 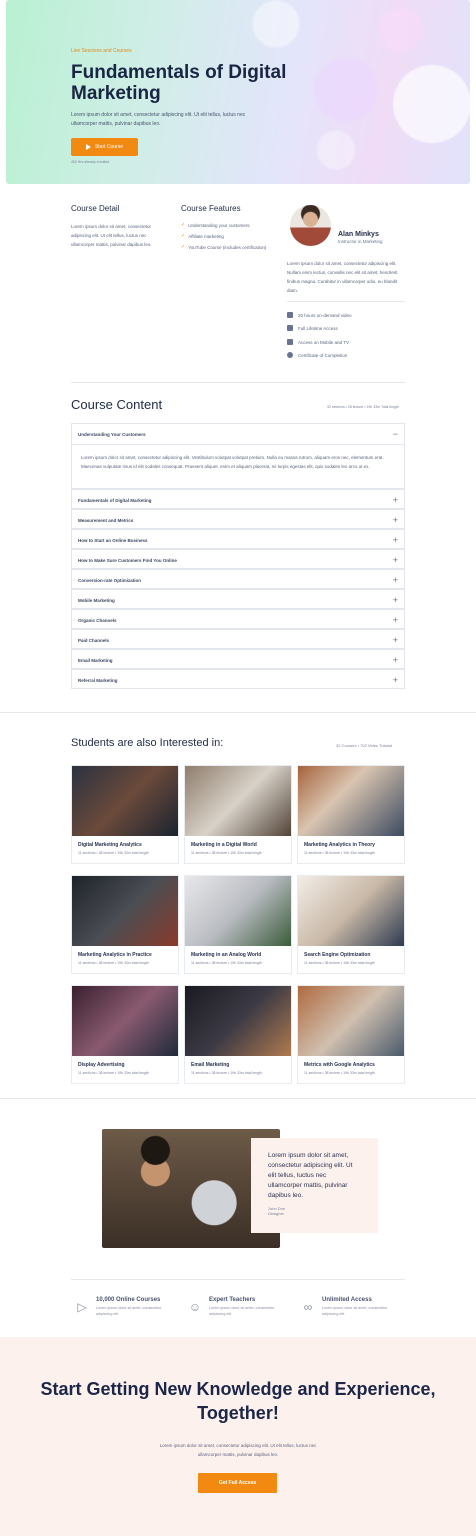 I want to click on accordion-header: Paid Channels +, so click(x=238, y=640).